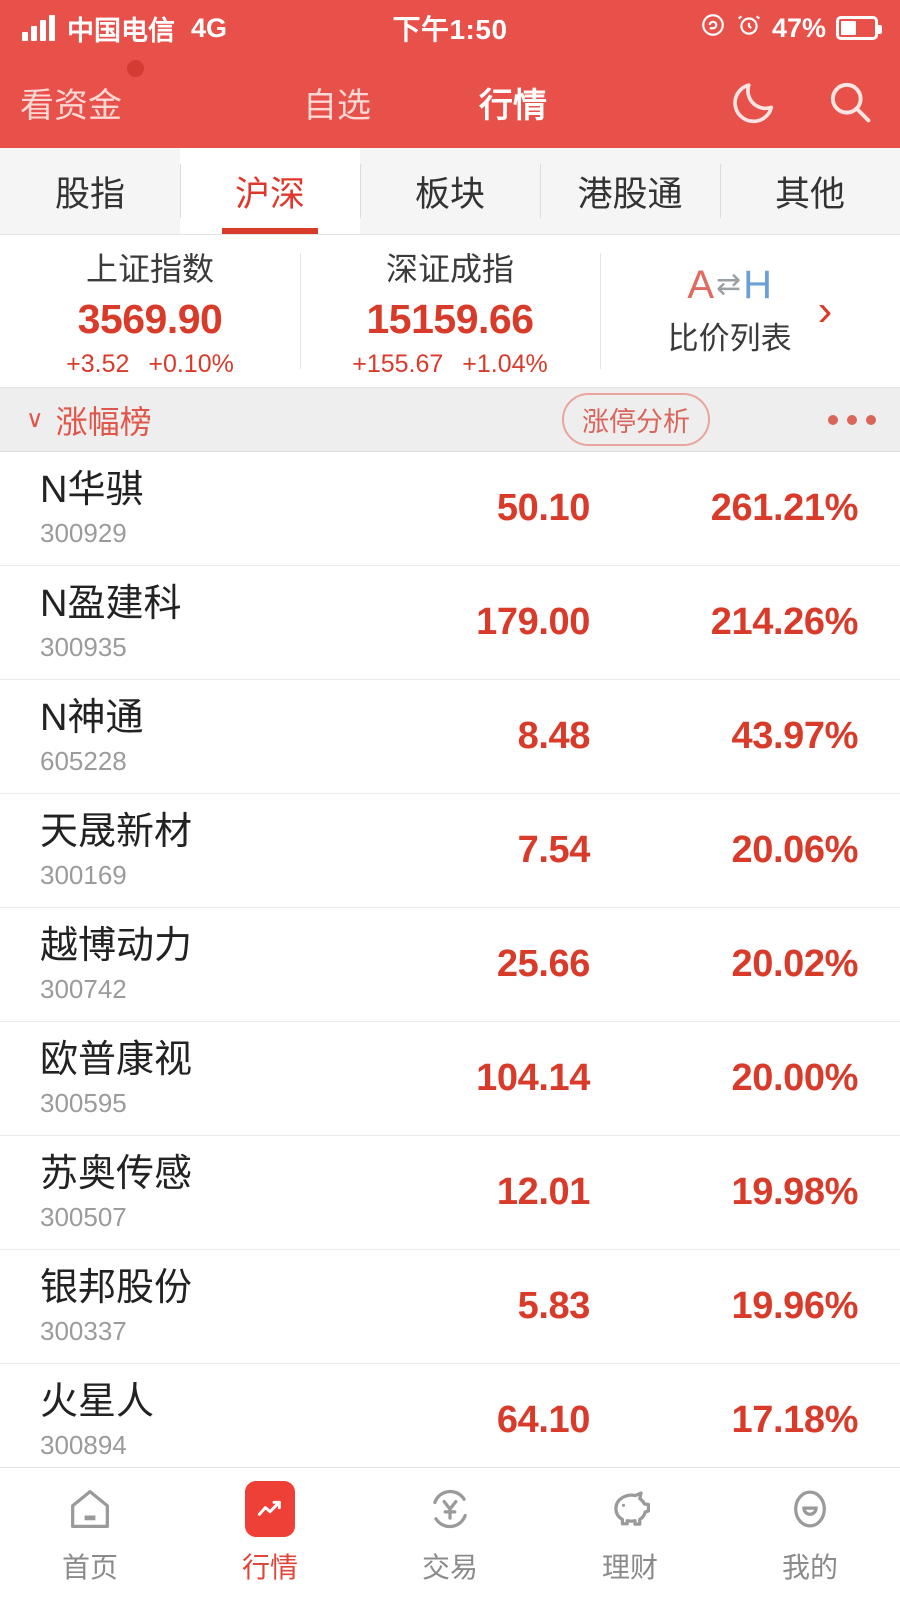  Describe the element at coordinates (111, 604) in the screenshot. I see `stock-name: N盈建科` at that location.